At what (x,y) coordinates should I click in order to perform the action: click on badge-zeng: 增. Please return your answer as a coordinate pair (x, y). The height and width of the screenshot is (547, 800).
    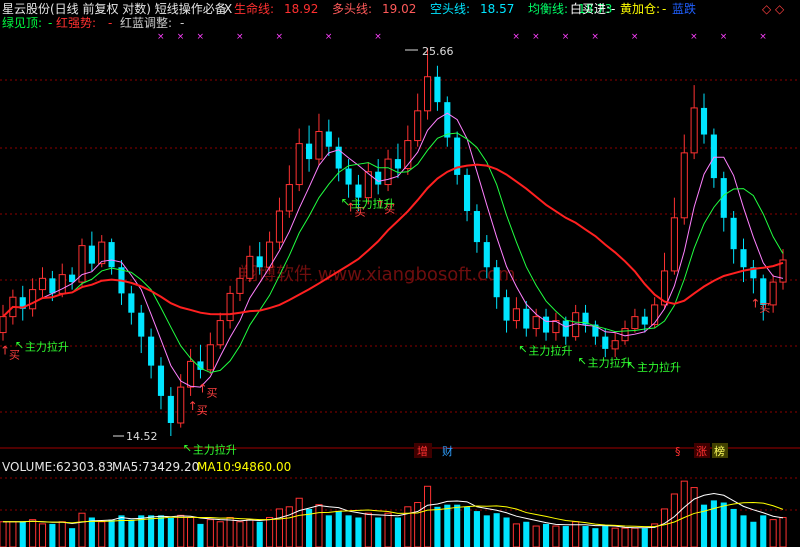
    Looking at the image, I should click on (422, 451).